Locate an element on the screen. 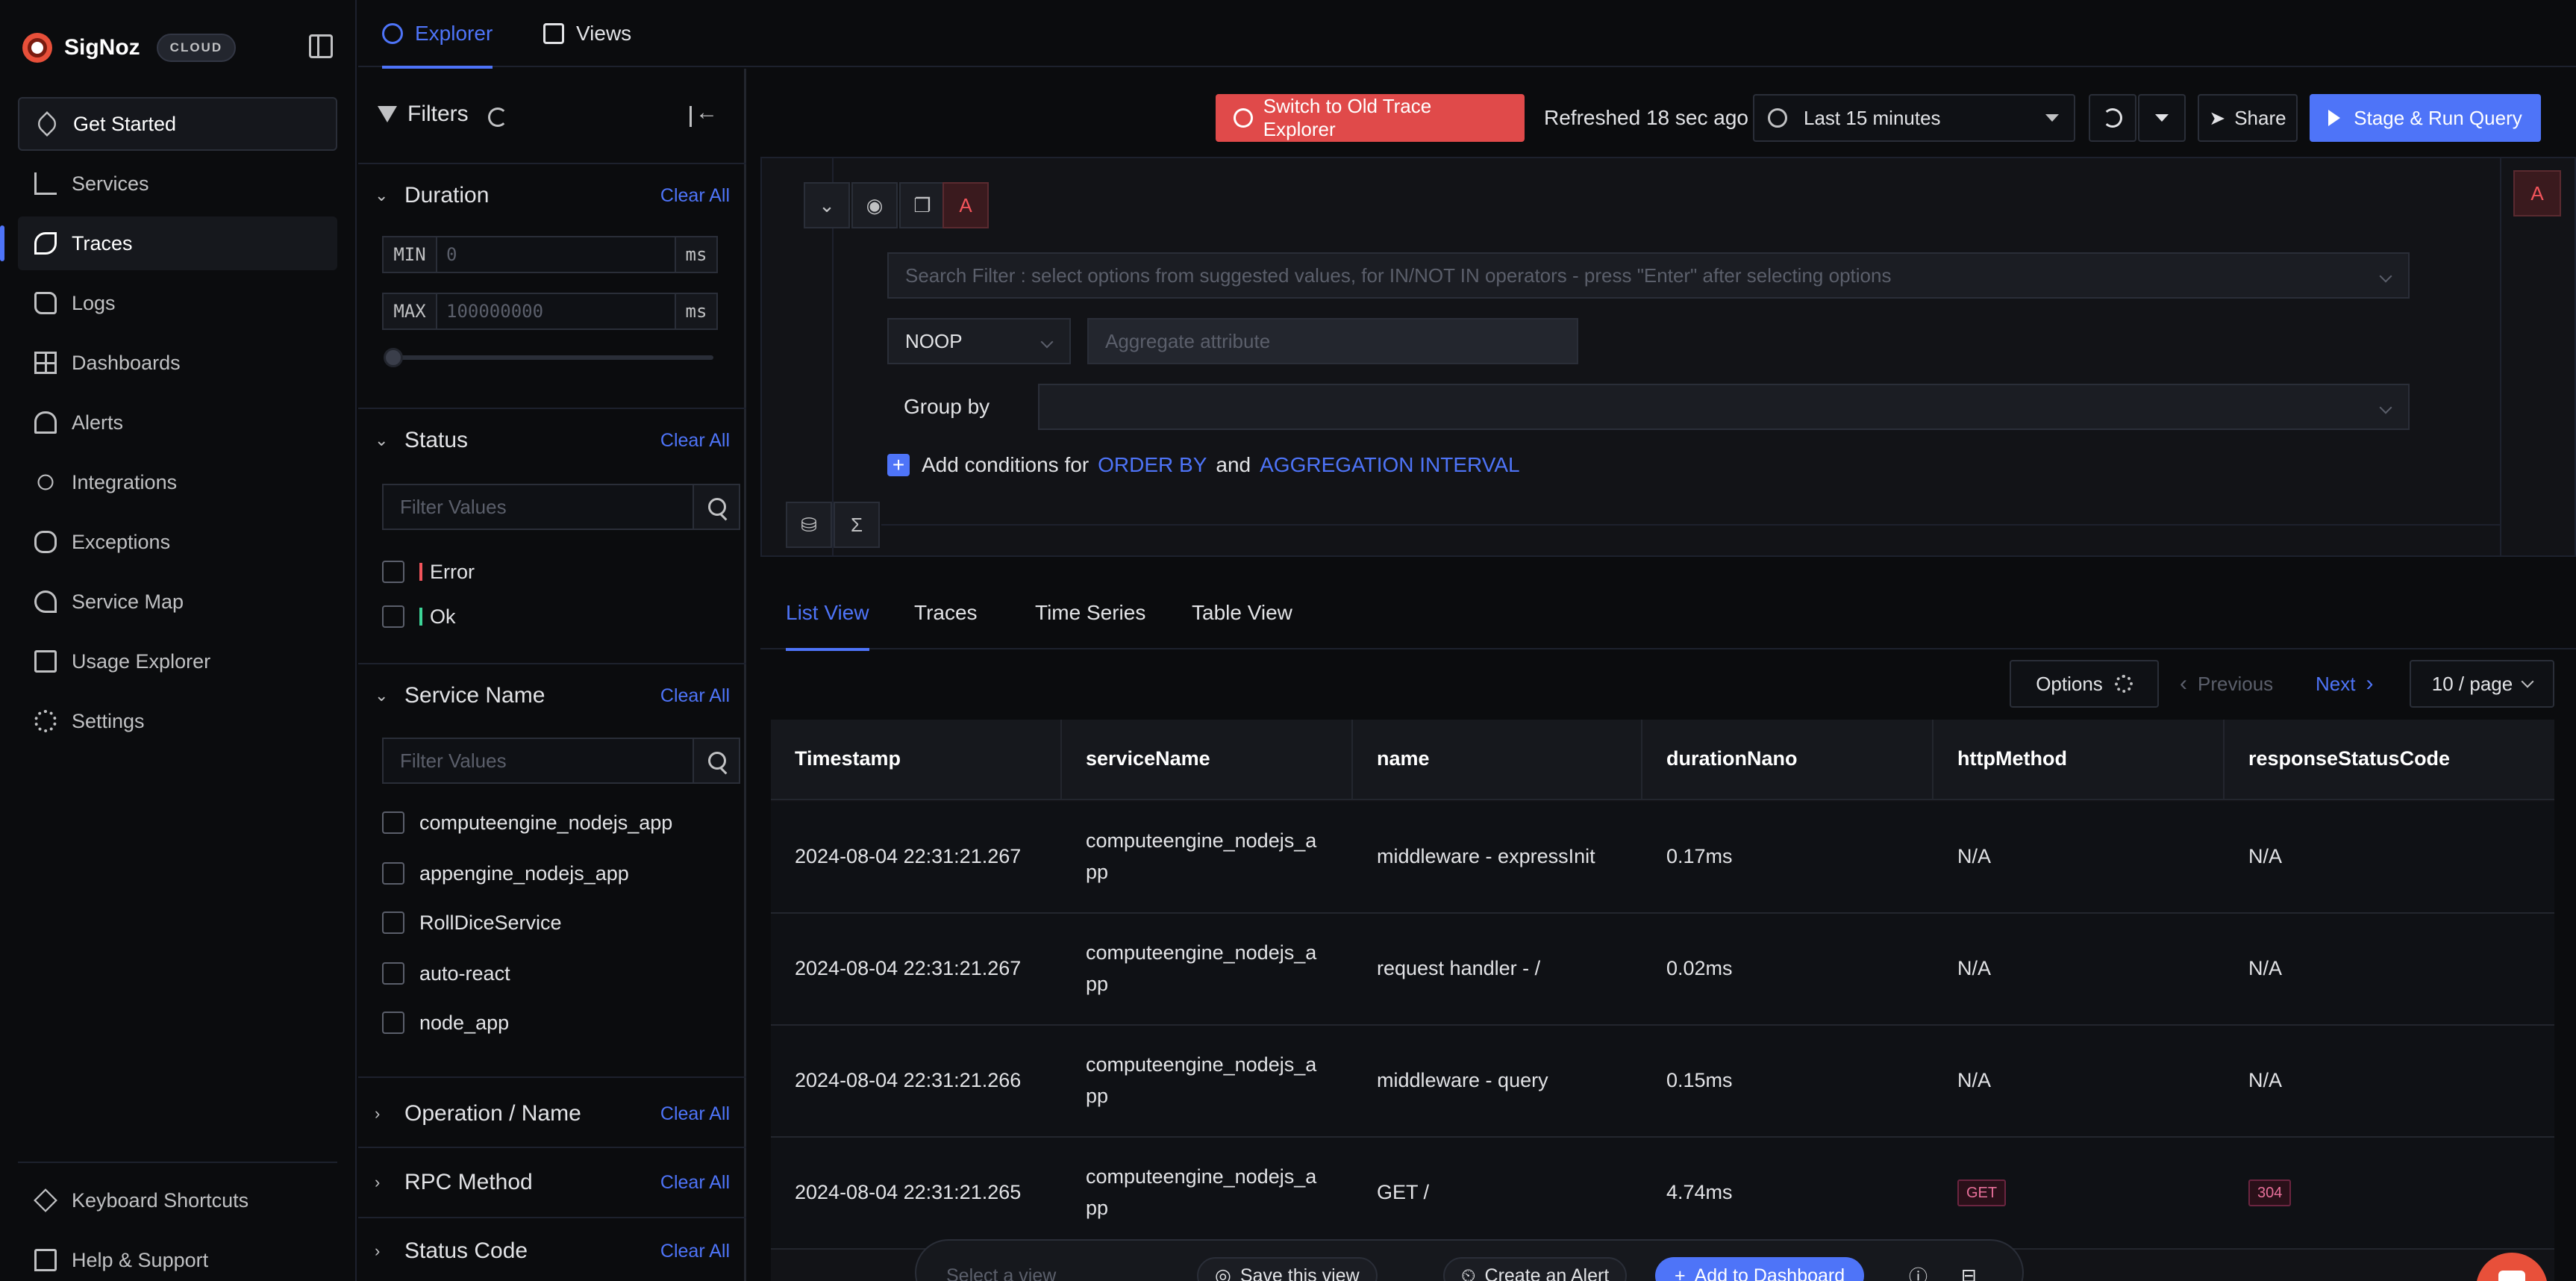 This screenshot has height=1281, width=2576. brand: SigNoz CLOUD is located at coordinates (129, 48).